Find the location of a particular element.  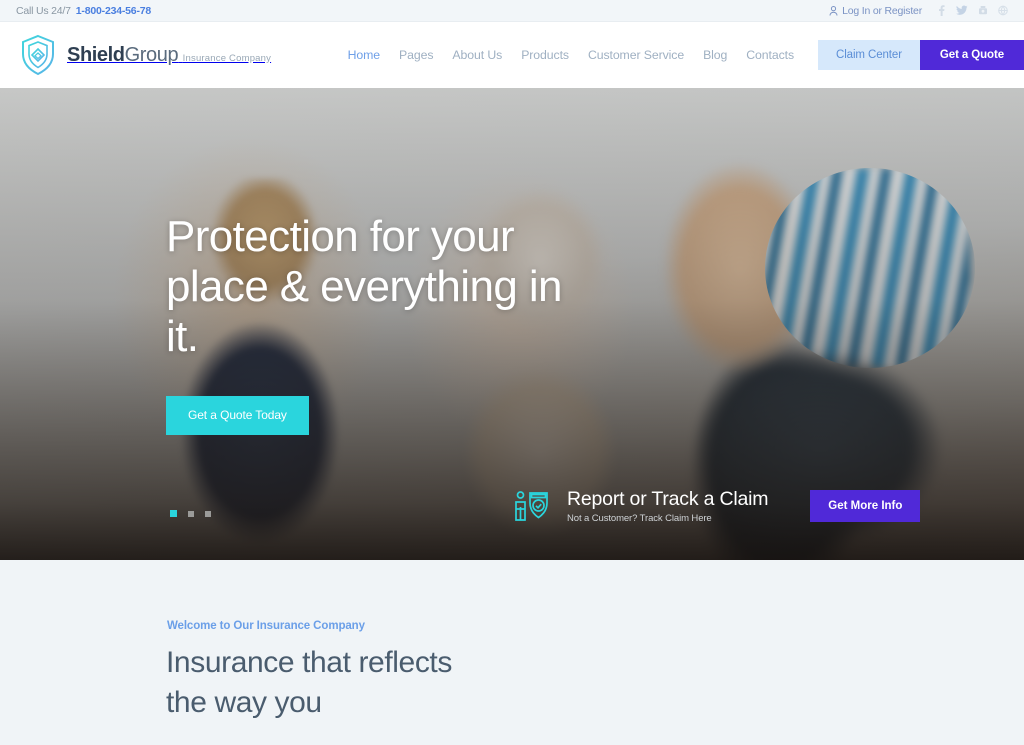

welcome-eyebrow: Welcome to Our Insurance Company is located at coordinates (266, 626).